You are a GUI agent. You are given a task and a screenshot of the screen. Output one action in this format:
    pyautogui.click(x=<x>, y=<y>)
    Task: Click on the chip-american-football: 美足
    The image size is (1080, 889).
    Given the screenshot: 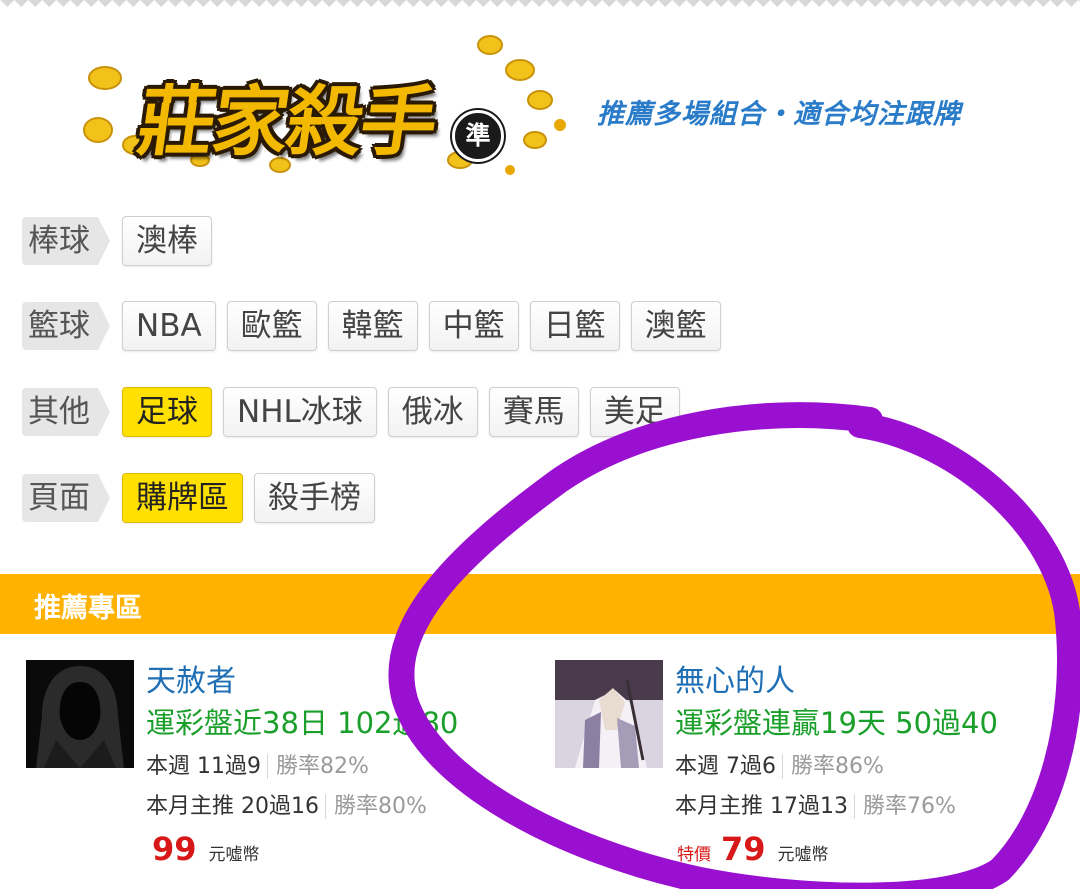 What is the action you would take?
    pyautogui.click(x=634, y=412)
    